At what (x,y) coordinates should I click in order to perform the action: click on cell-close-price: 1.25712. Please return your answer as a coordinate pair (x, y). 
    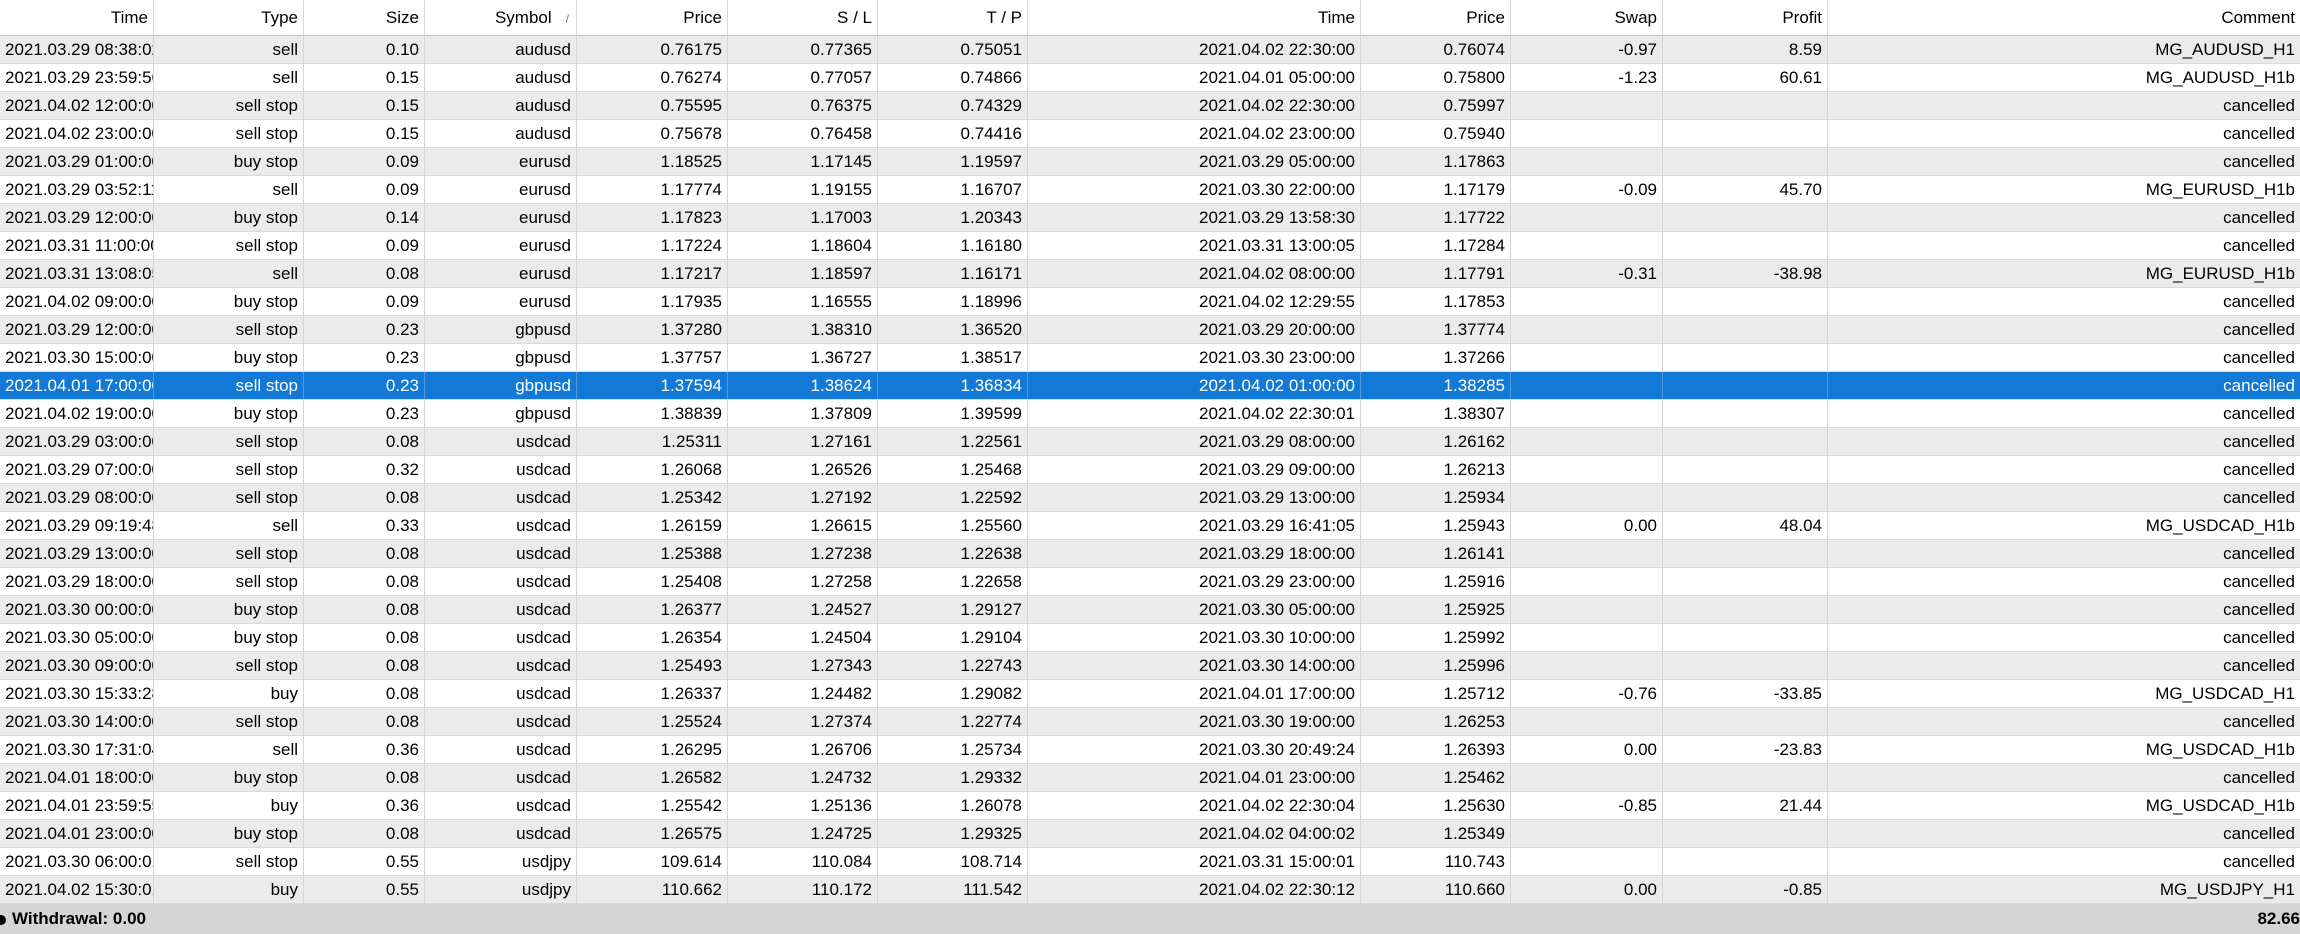
    Looking at the image, I should click on (1436, 693).